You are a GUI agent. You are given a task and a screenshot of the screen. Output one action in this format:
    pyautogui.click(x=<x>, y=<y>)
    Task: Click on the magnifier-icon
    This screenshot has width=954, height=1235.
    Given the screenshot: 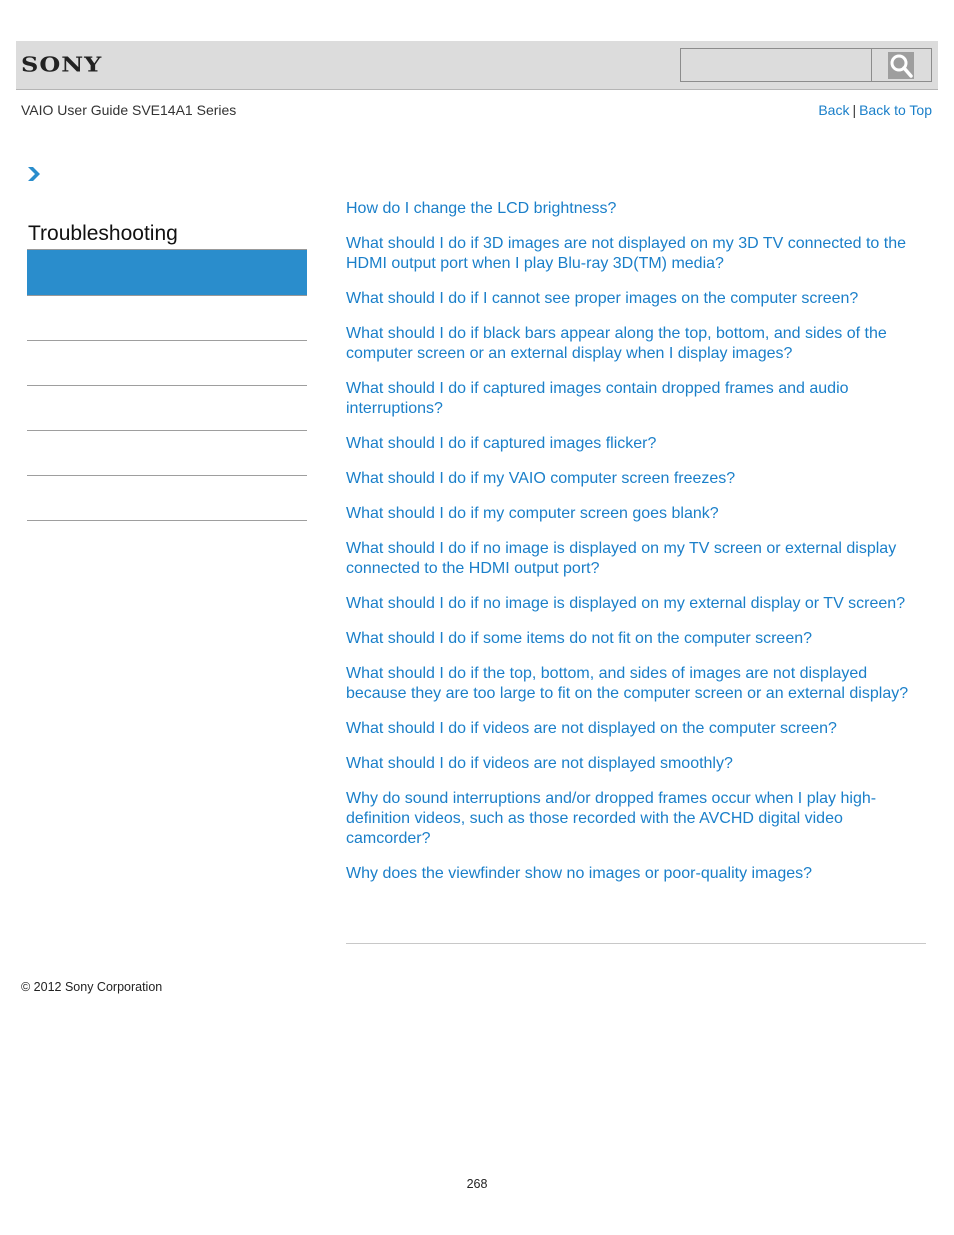 What is the action you would take?
    pyautogui.click(x=901, y=65)
    